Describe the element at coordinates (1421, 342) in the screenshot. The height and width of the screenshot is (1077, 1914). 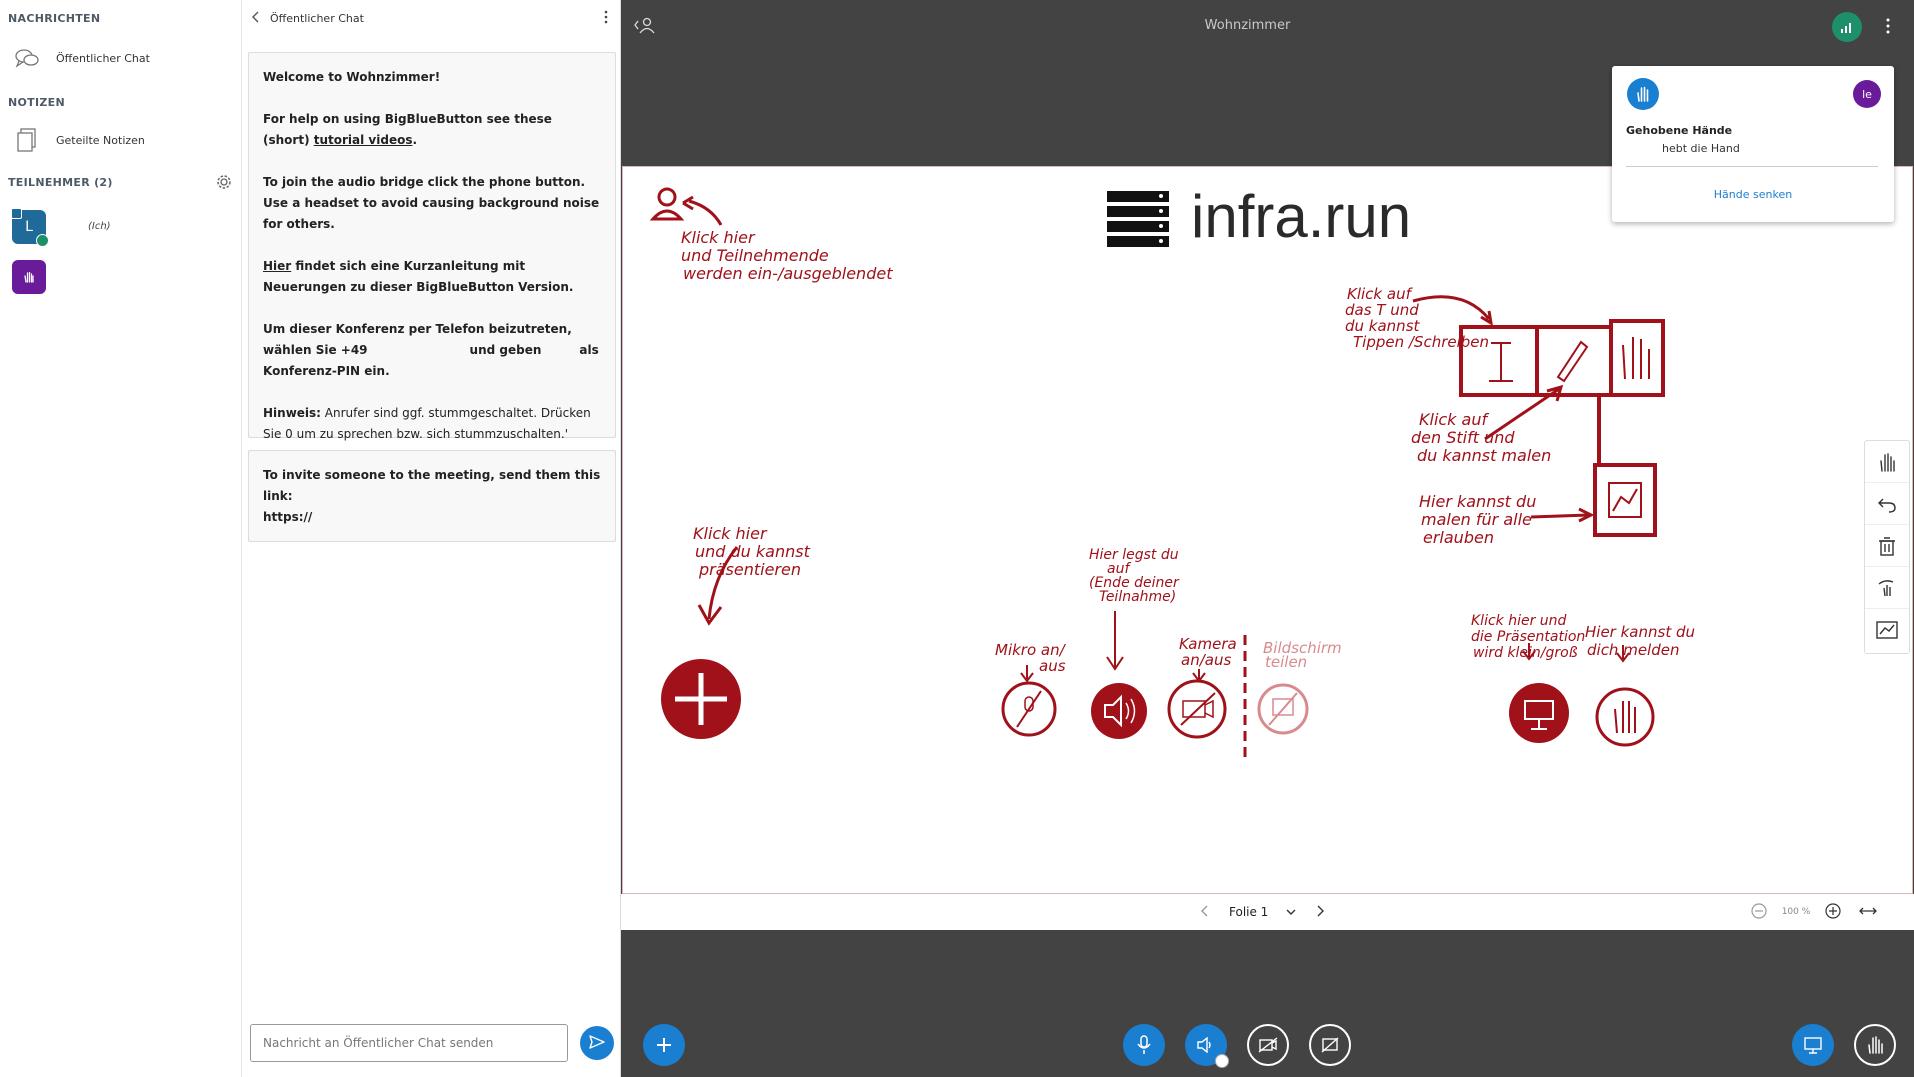
I see `annotation-line: Tippen /Schreiben` at that location.